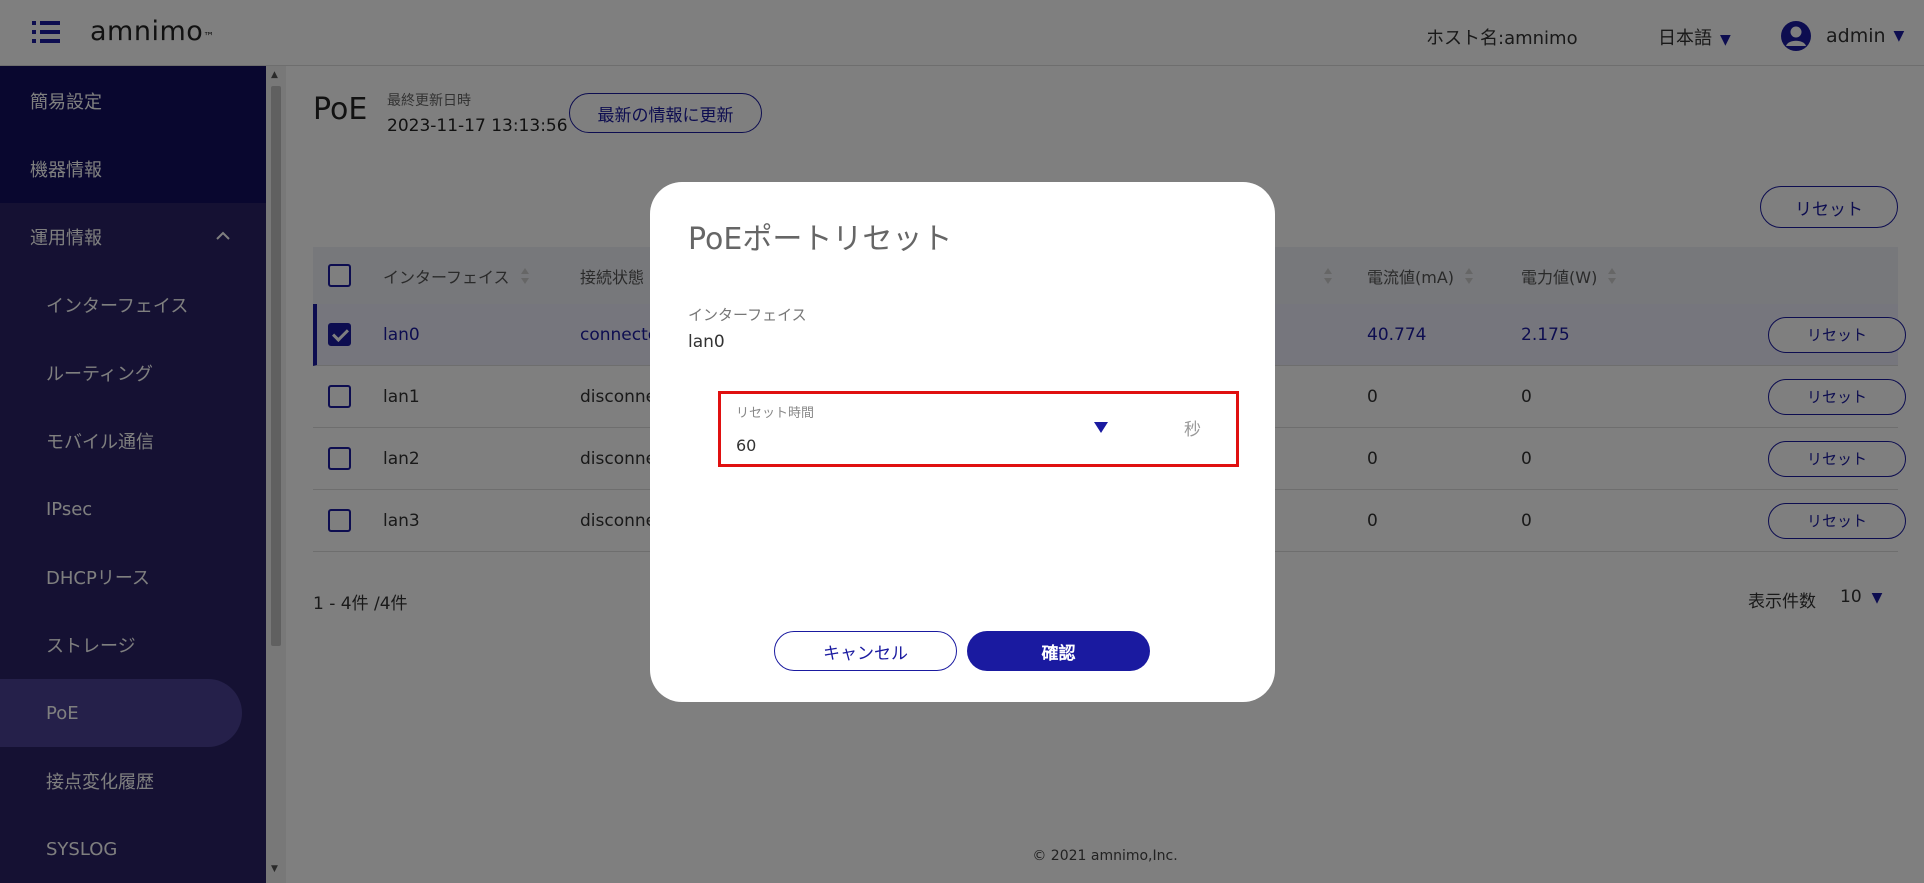  What do you see at coordinates (820, 239) in the screenshot?
I see `dialog-title: PoEポートリセット` at bounding box center [820, 239].